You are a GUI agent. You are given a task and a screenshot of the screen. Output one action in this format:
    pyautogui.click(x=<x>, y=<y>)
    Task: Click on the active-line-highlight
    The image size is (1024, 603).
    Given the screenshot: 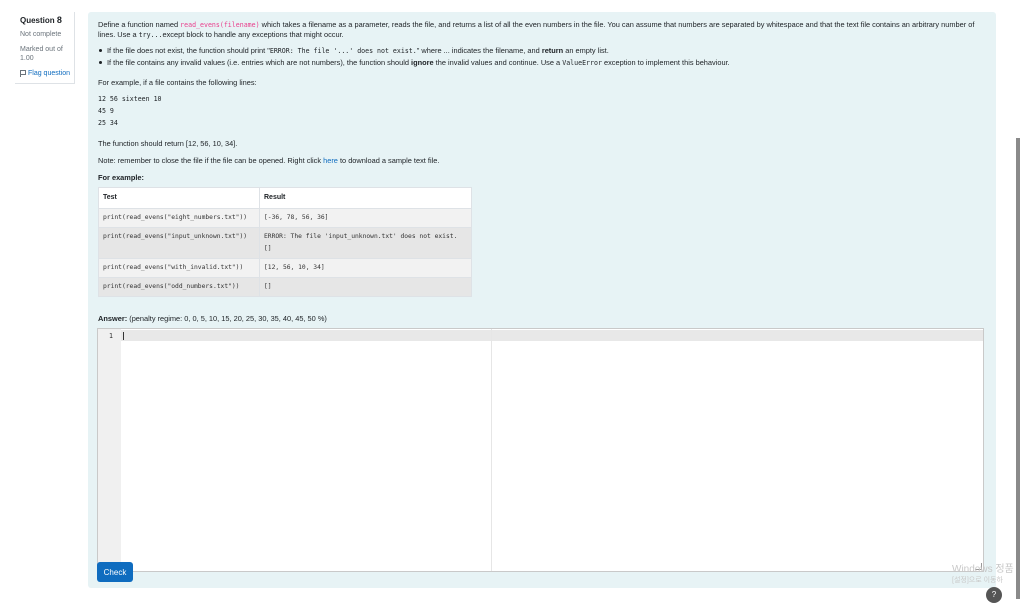 What is the action you would take?
    pyautogui.click(x=552, y=335)
    